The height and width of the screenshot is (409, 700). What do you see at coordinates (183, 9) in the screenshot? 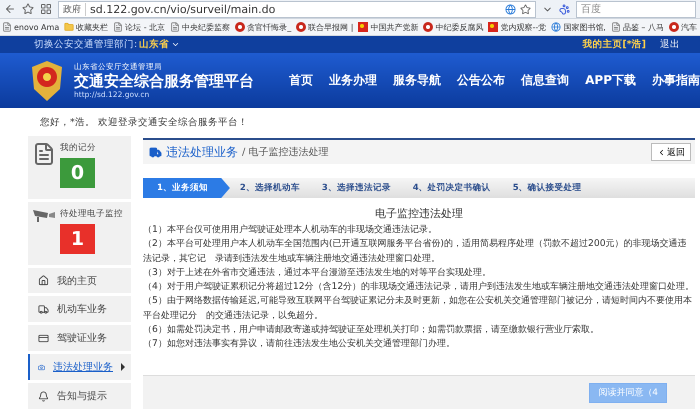
I see `url-text: sd.122.gov.cn/vio/surveil/main.do` at bounding box center [183, 9].